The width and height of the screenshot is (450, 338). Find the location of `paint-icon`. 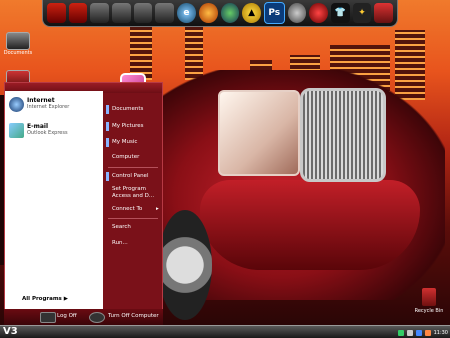

paint-icon is located at coordinates (297, 13).